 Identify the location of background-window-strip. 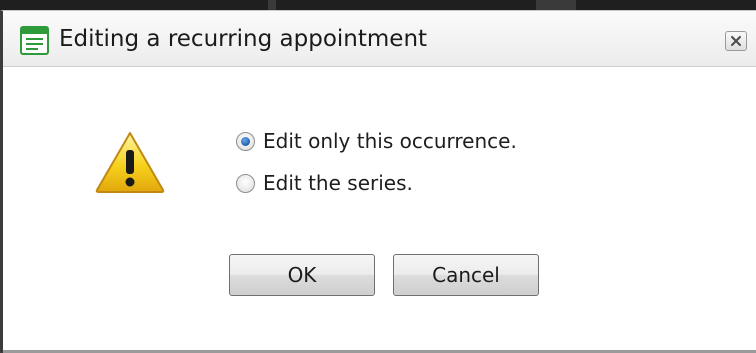
(378, 5).